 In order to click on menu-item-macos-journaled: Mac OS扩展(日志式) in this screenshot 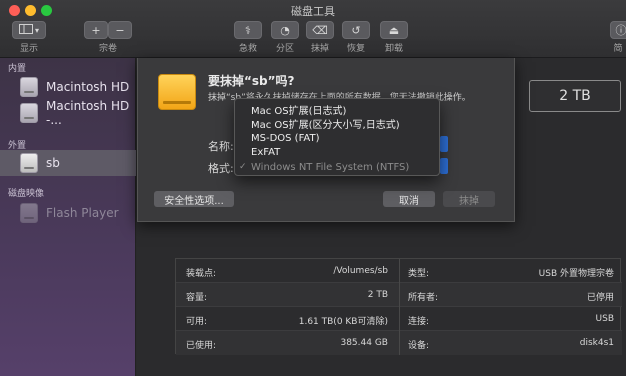, I will do `click(337, 109)`.